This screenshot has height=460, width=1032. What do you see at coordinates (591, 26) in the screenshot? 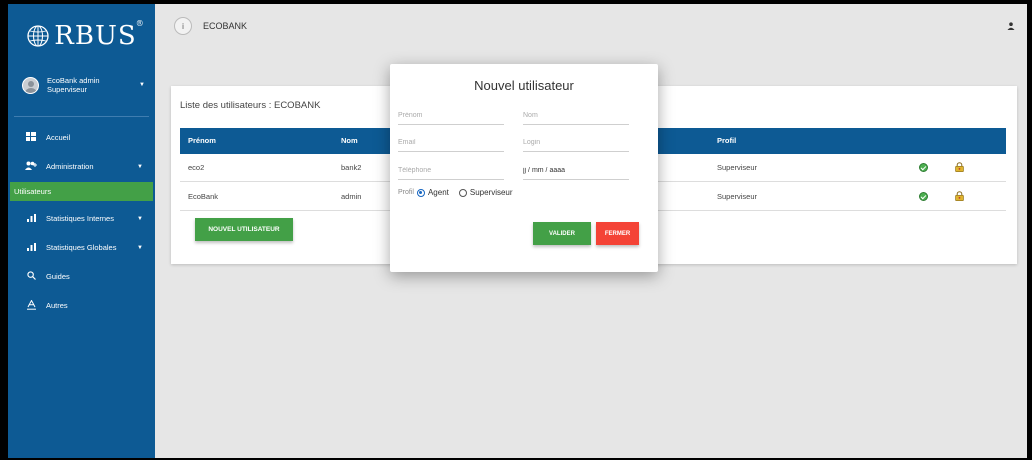
I see `topbar: i ECOBANK` at bounding box center [591, 26].